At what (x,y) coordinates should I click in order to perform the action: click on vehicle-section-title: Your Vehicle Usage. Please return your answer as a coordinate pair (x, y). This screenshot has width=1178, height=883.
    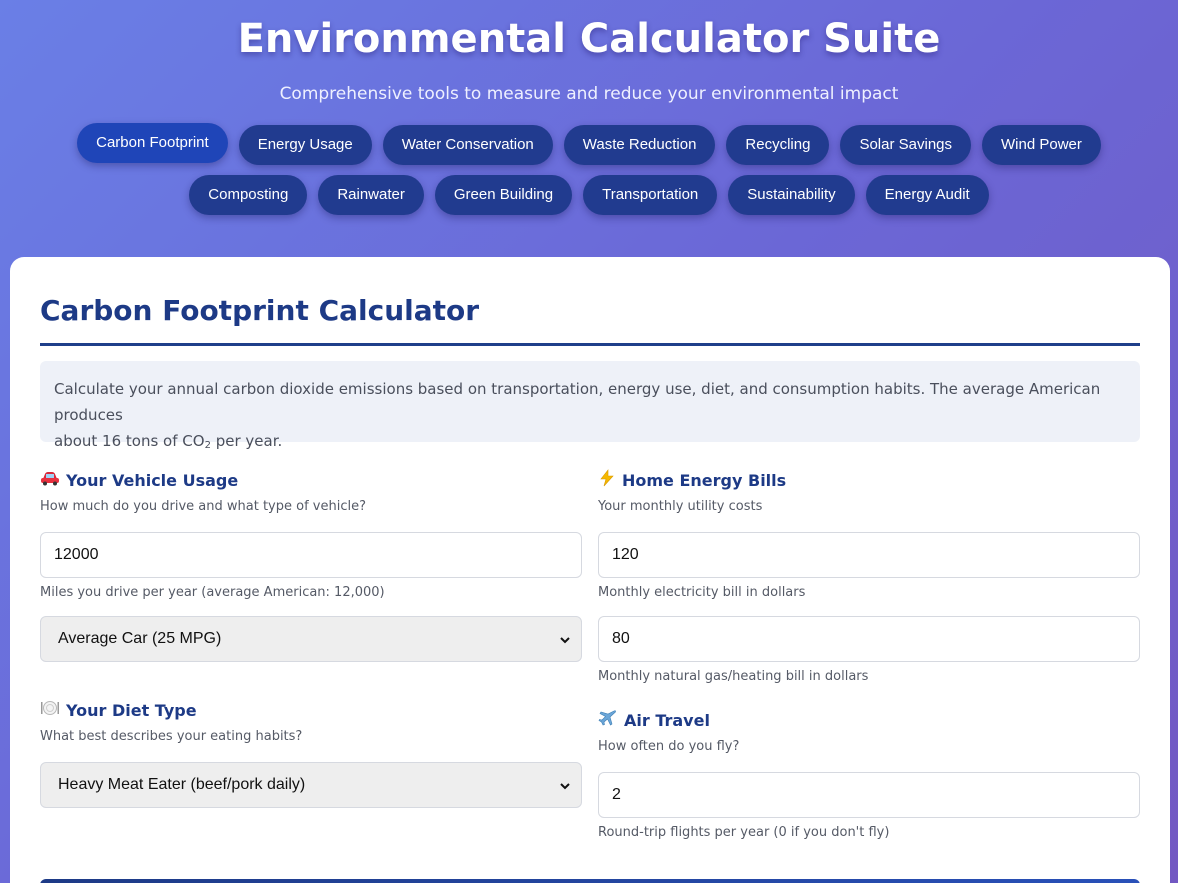
    Looking at the image, I should click on (311, 481).